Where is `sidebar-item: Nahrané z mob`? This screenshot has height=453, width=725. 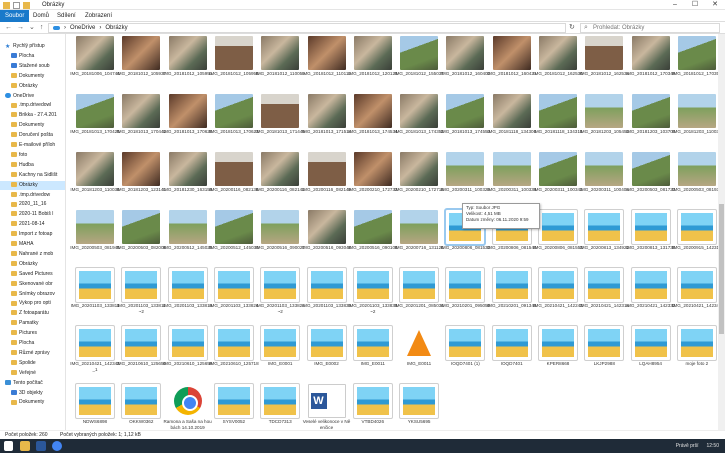 sidebar-item: Nahrané z mob is located at coordinates (32, 254).